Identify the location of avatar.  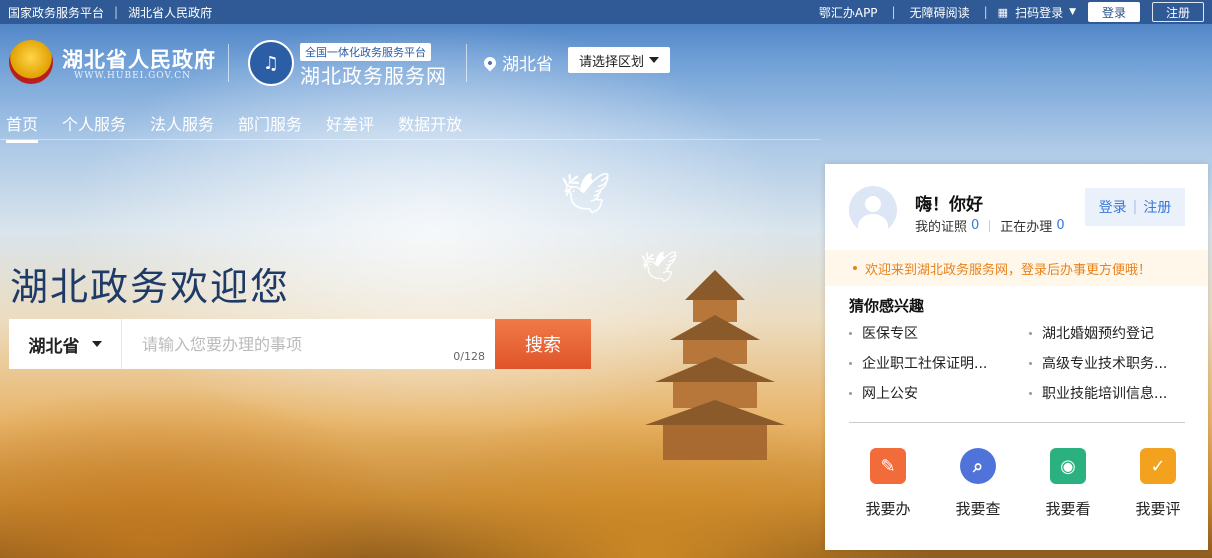
(873, 210).